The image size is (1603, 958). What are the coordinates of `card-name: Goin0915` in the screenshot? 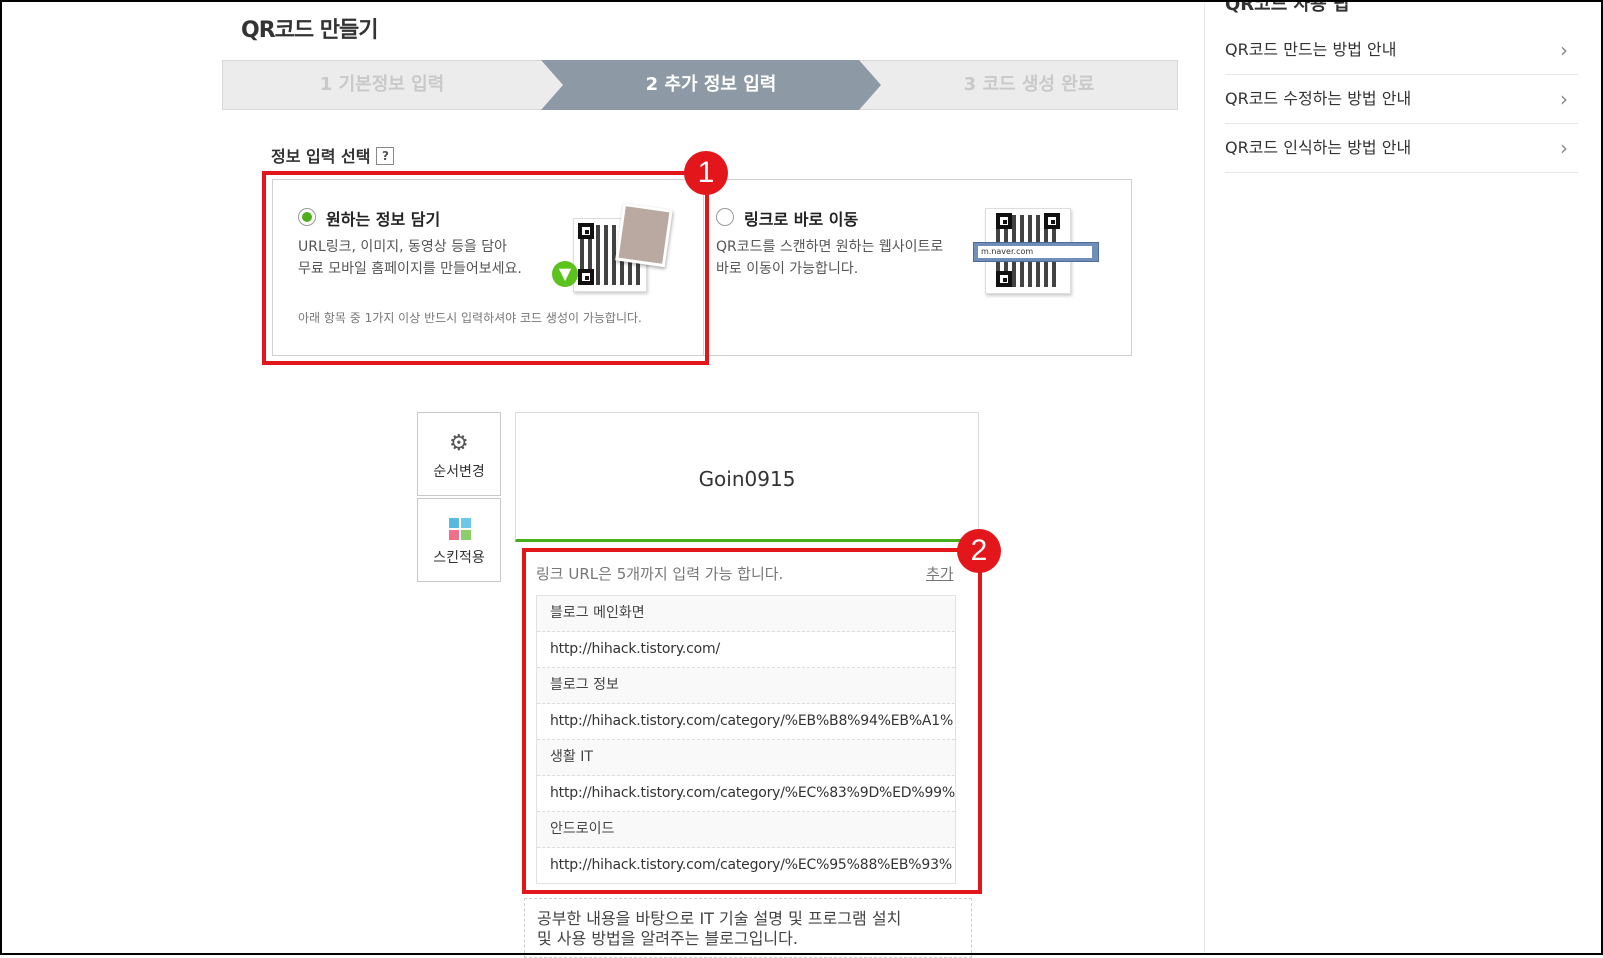 It's located at (747, 479).